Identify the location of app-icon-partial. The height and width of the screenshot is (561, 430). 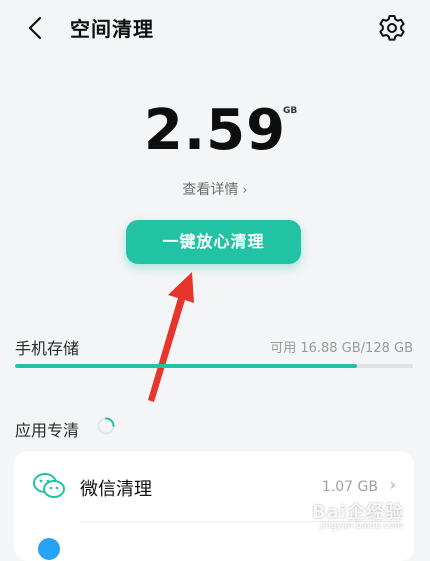
(49, 549).